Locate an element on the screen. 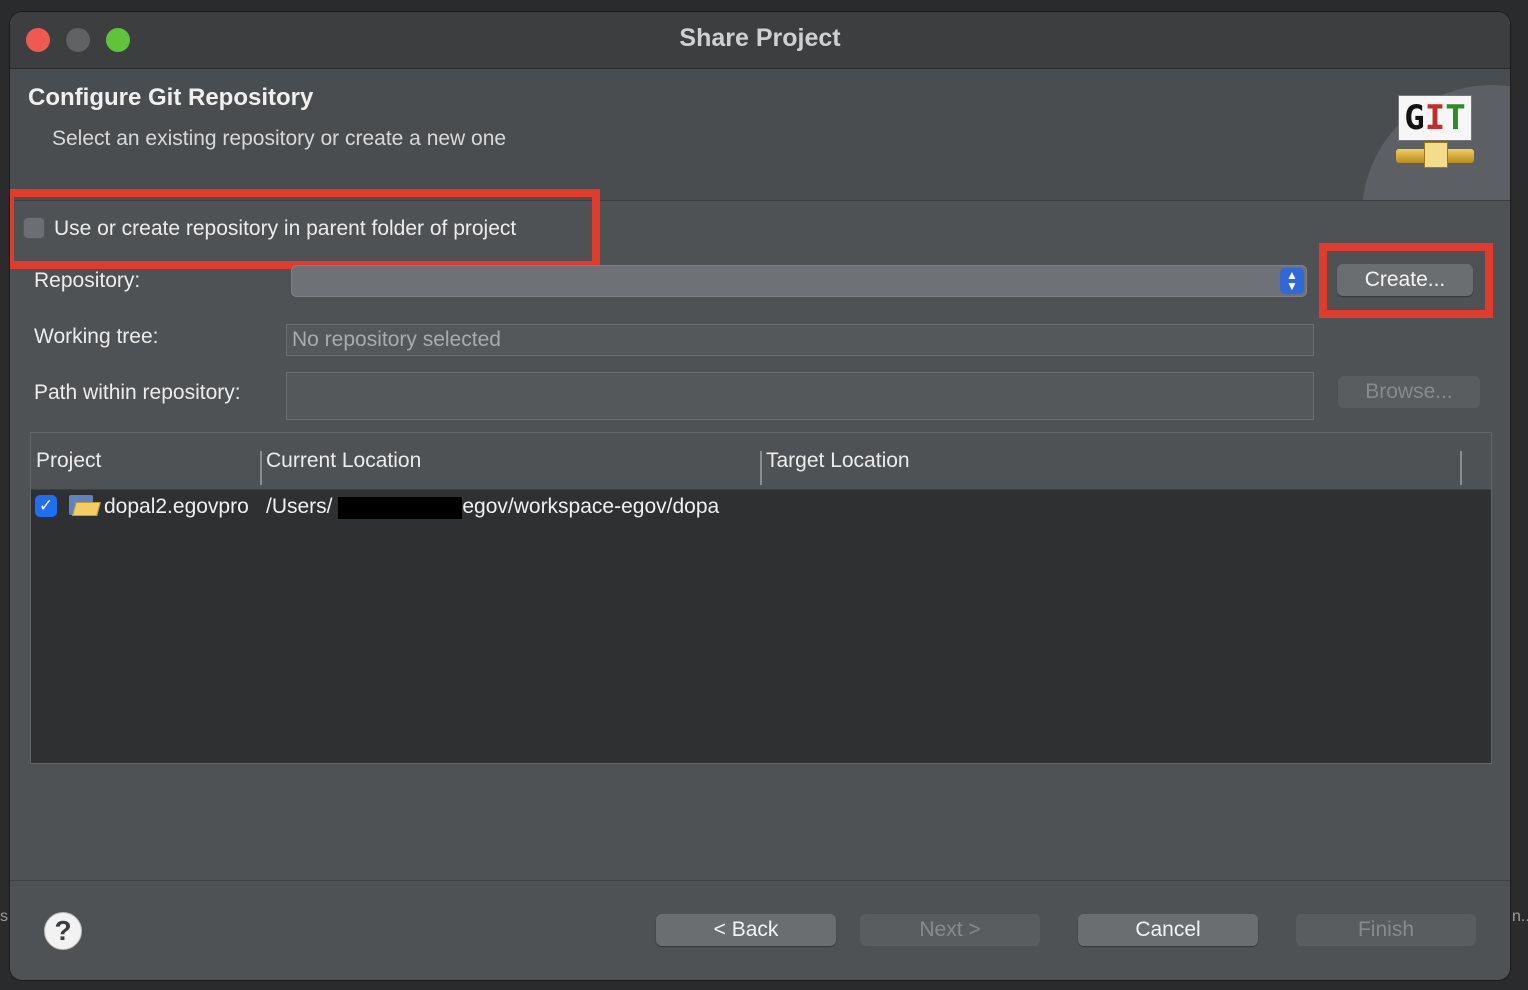 The image size is (1528, 990). redacted-username is located at coordinates (400, 508).